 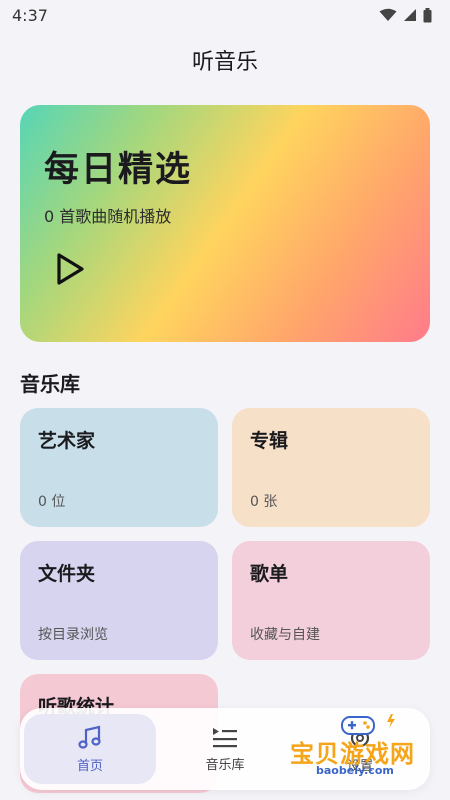 I want to click on play-icon, so click(x=70, y=269).